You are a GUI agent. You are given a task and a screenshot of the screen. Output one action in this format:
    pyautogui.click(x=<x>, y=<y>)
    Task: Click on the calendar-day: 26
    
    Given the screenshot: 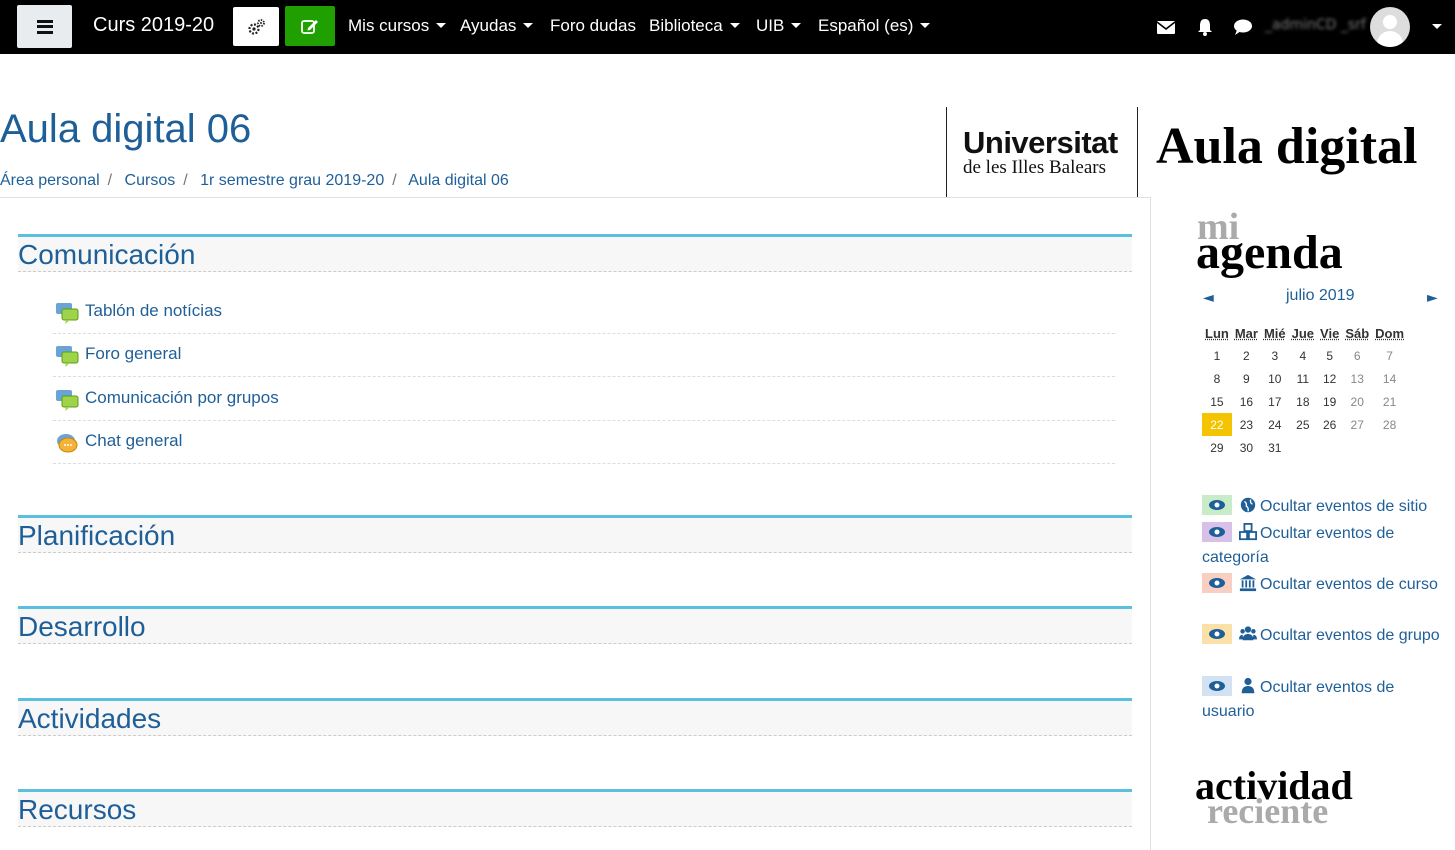 What is the action you would take?
    pyautogui.click(x=1329, y=424)
    